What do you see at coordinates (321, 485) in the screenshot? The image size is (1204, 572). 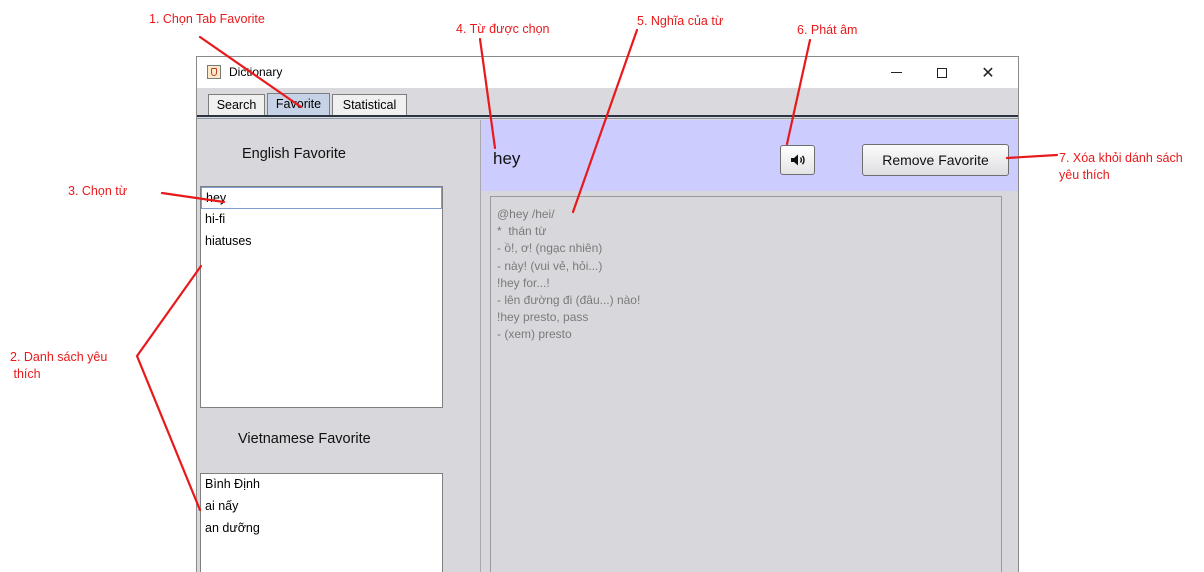 I see `list-item: Bình Định` at bounding box center [321, 485].